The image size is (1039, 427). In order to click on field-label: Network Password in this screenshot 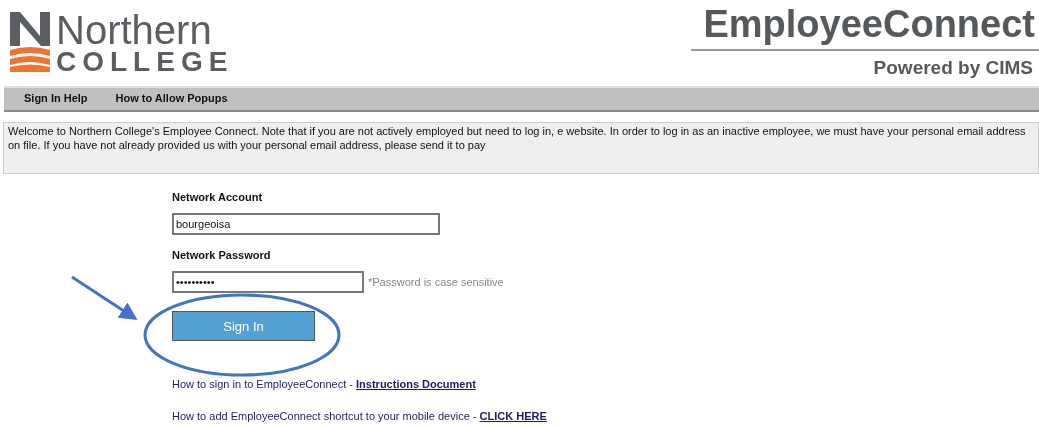, I will do `click(221, 255)`.